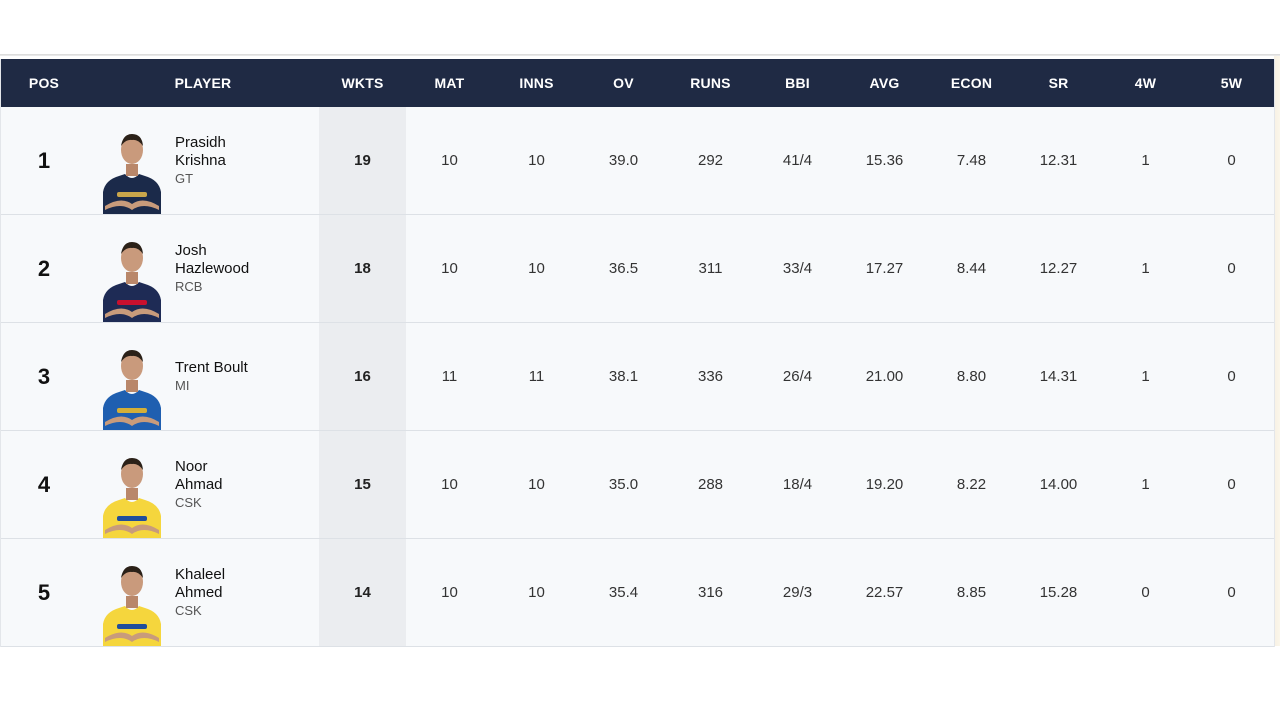  I want to click on player-name-line1: Prasidh, so click(200, 143).